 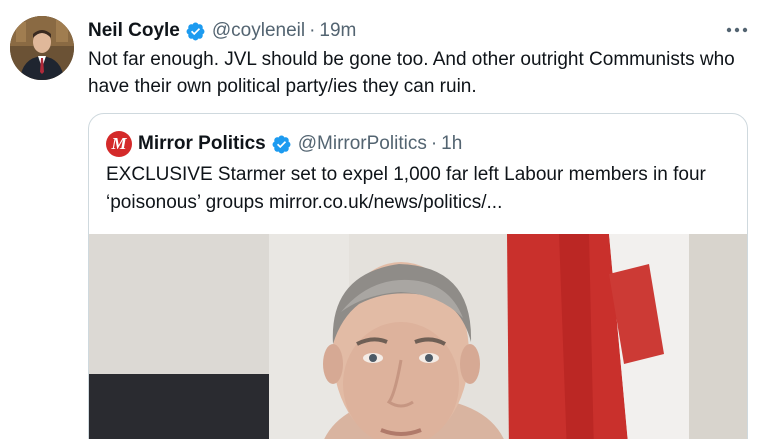 I want to click on more-options-icon, so click(x=737, y=30).